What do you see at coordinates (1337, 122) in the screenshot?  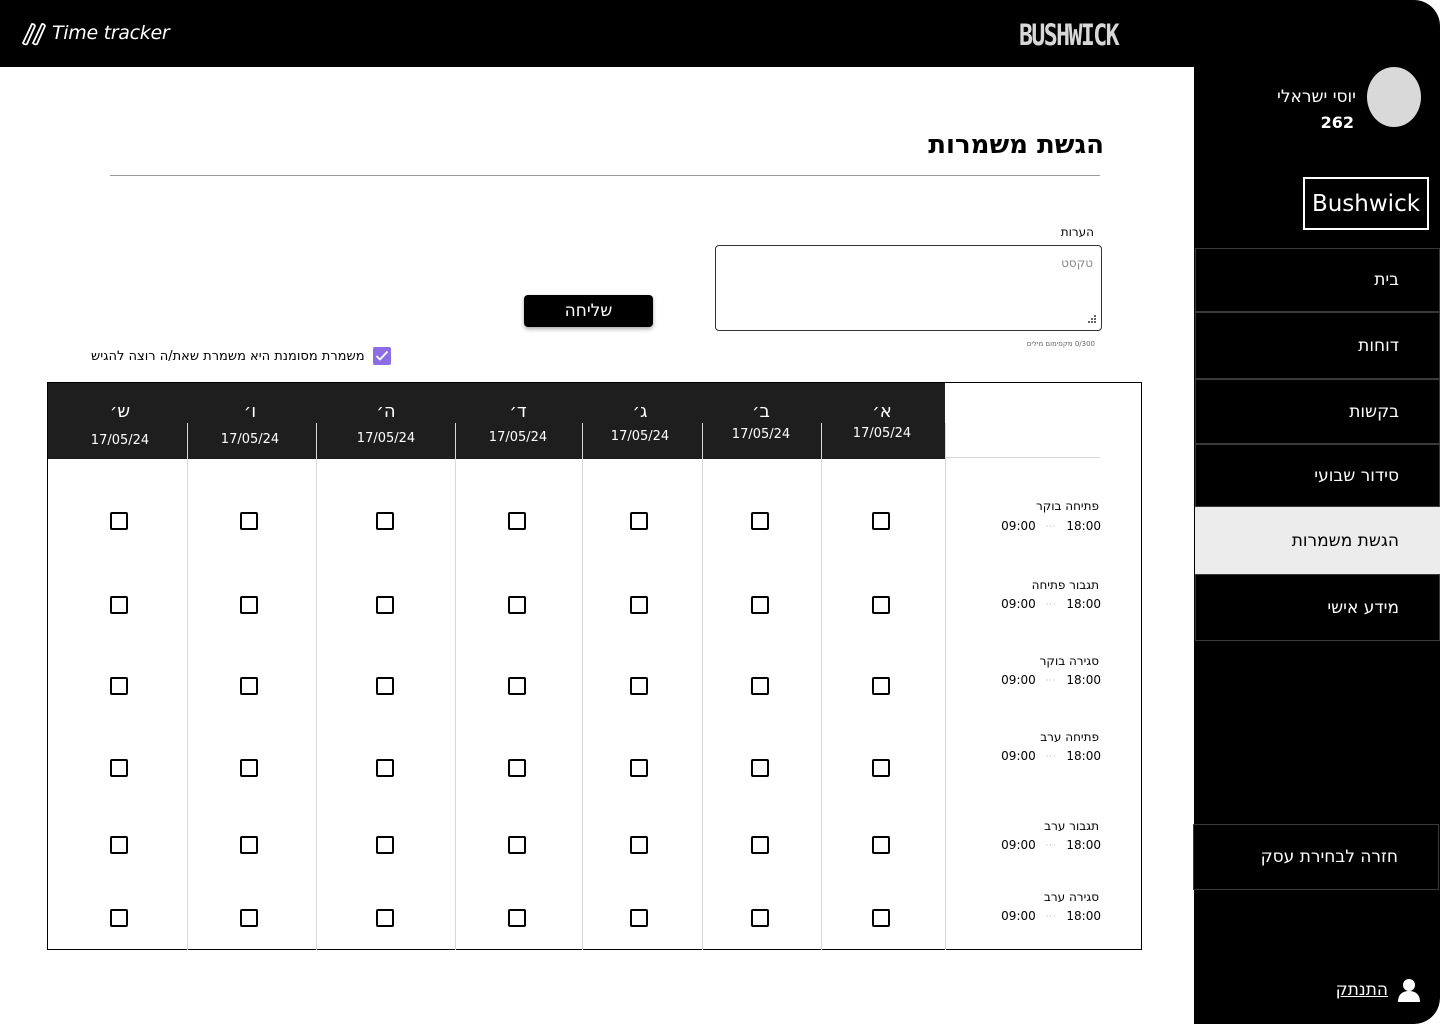 I see `user-id: 262` at bounding box center [1337, 122].